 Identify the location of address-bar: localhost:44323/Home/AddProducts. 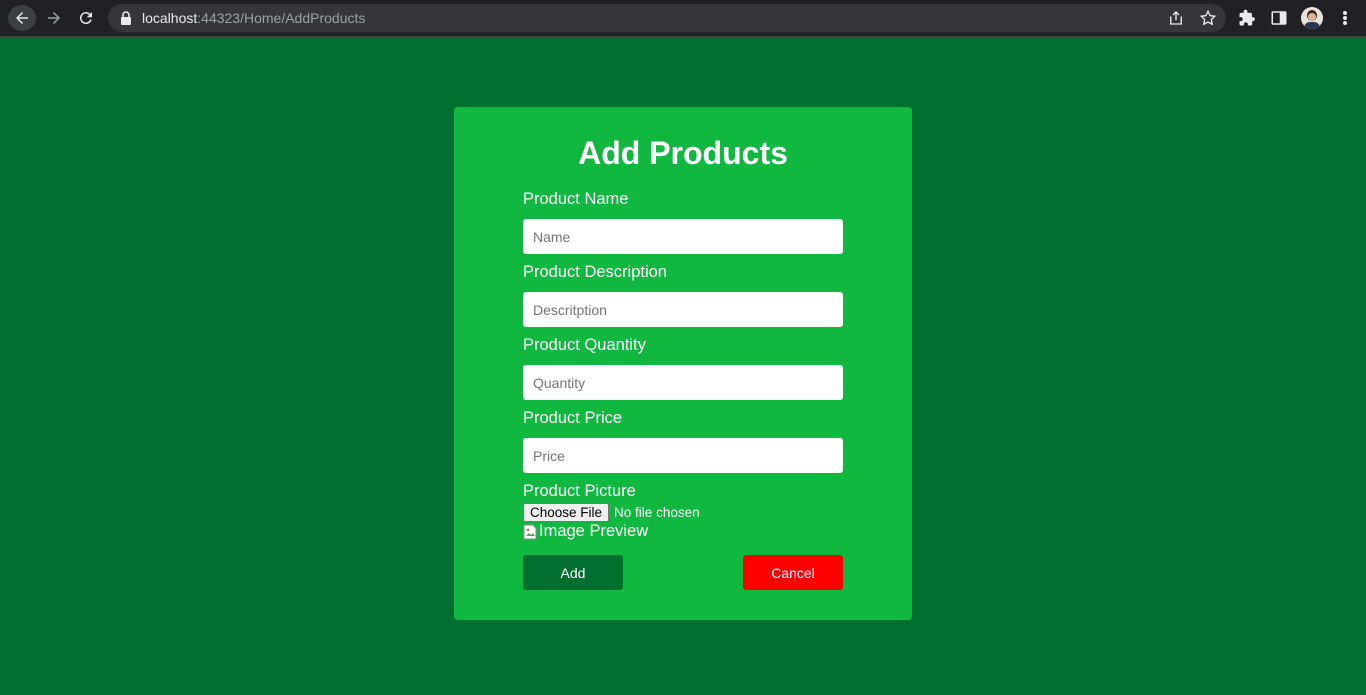
(667, 18).